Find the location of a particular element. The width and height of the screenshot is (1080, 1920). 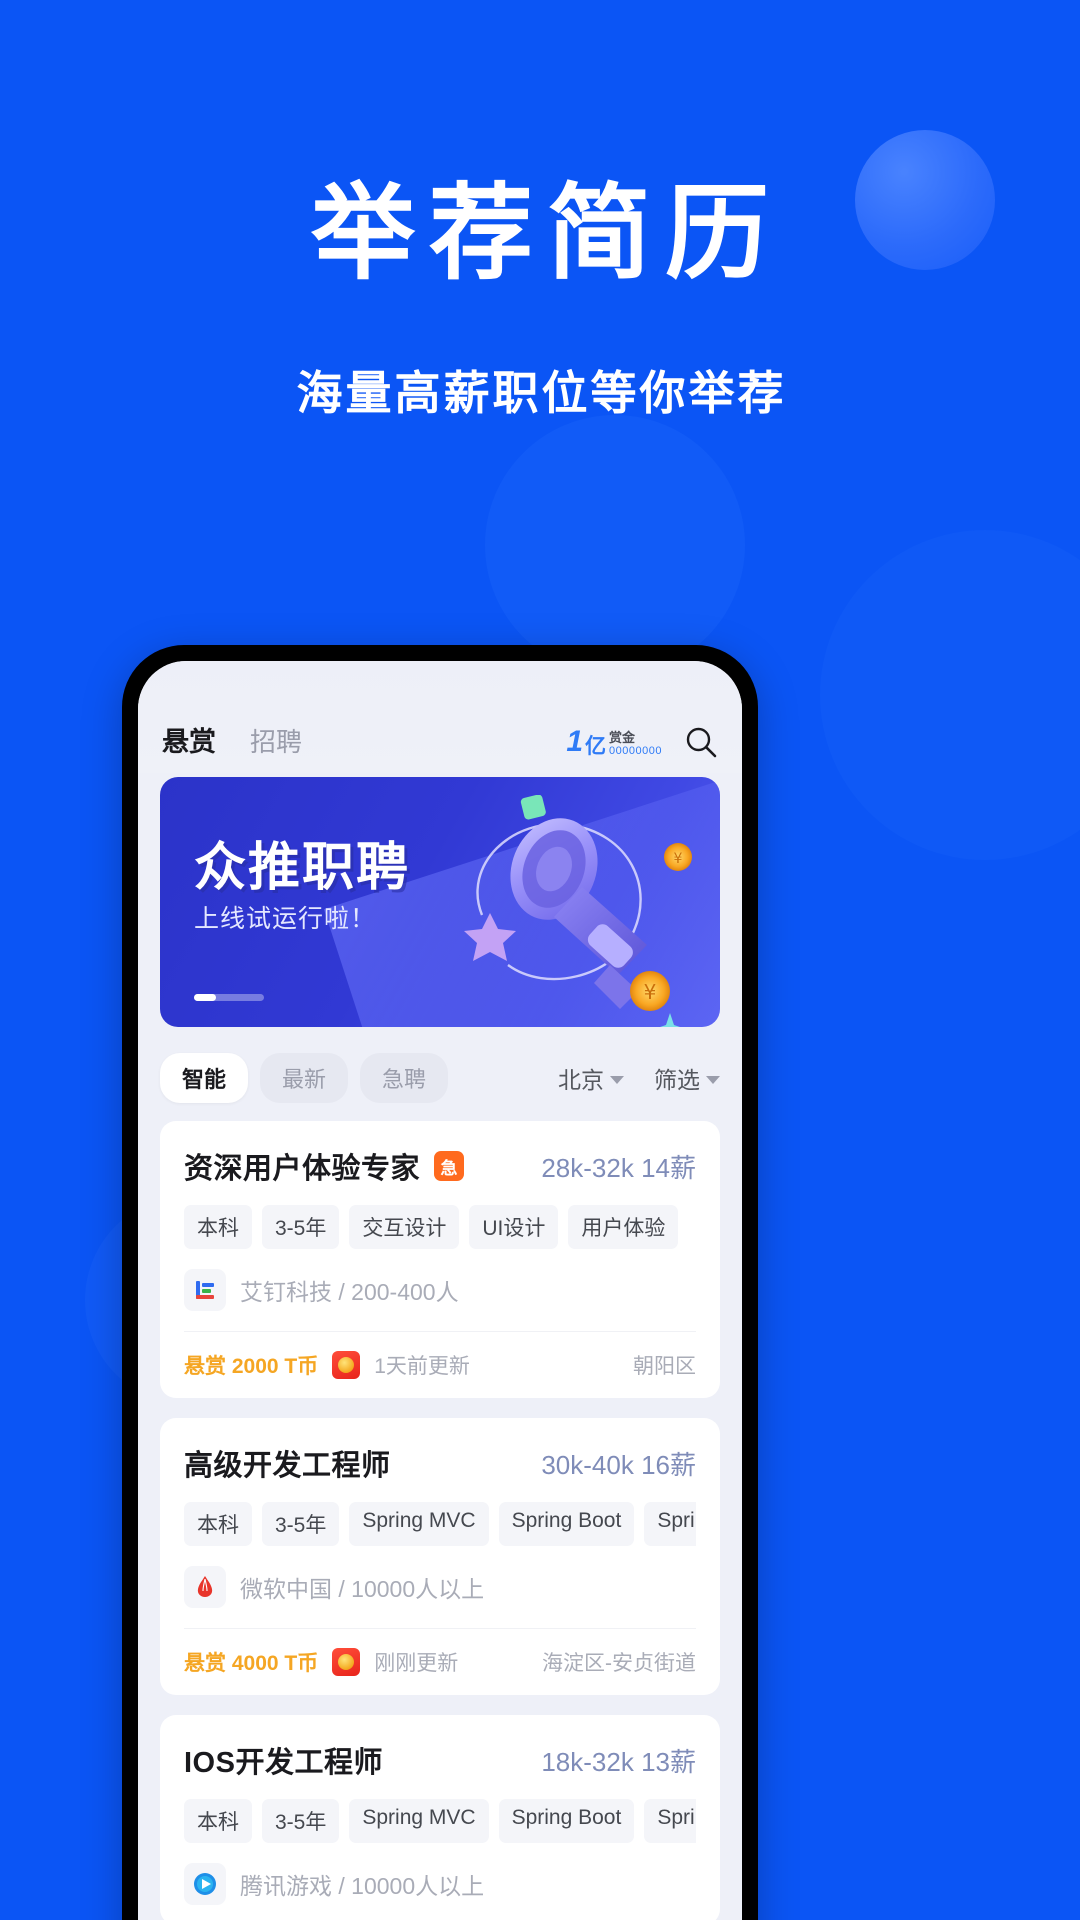

page-subtitle: 海量高薪职位等你举荐 is located at coordinates (541, 392).